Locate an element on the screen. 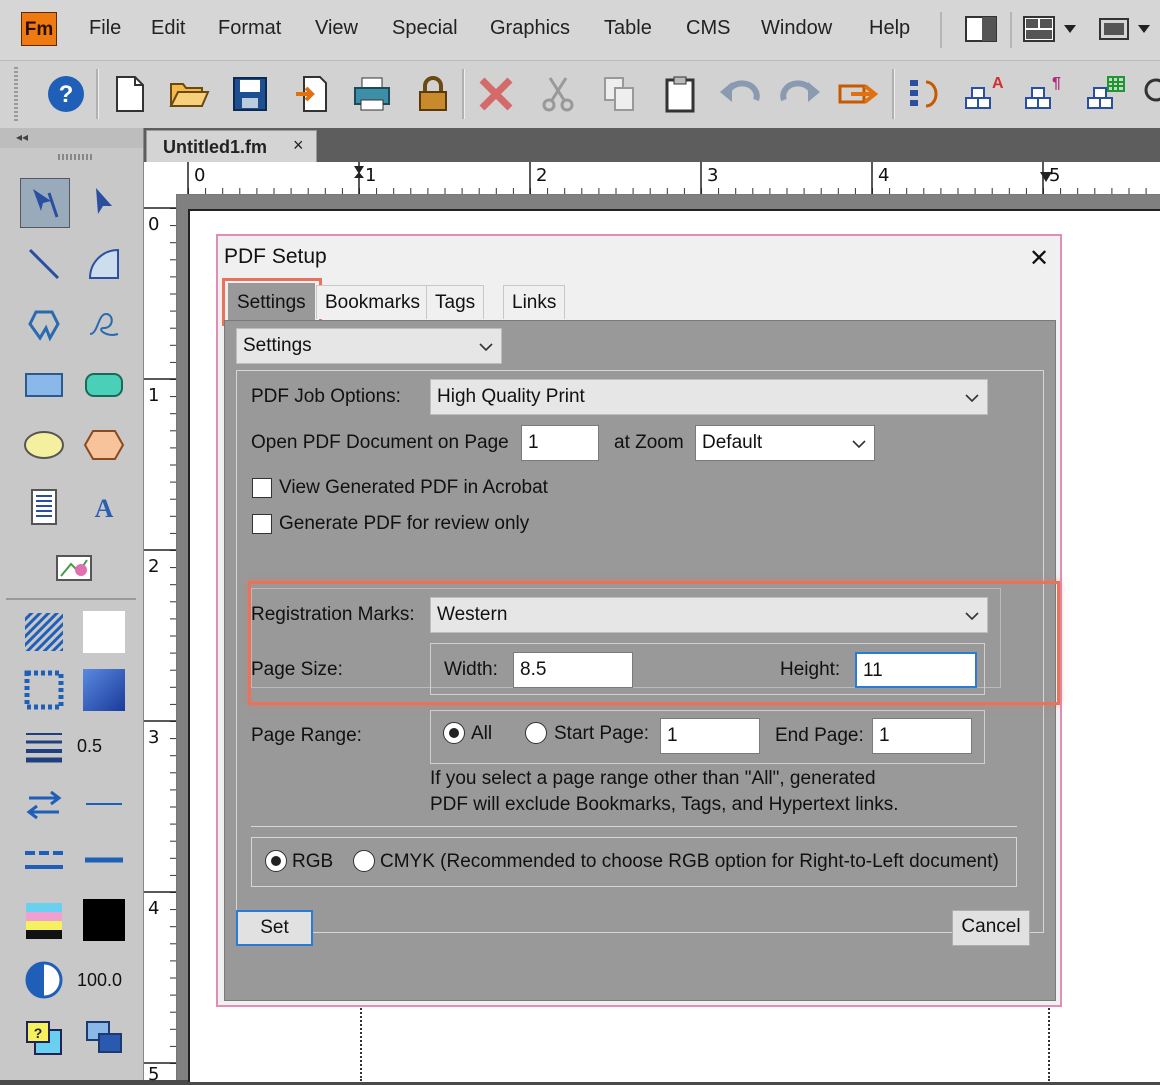 This screenshot has width=1160, height=1085. search-icon is located at coordinates (1150, 94).